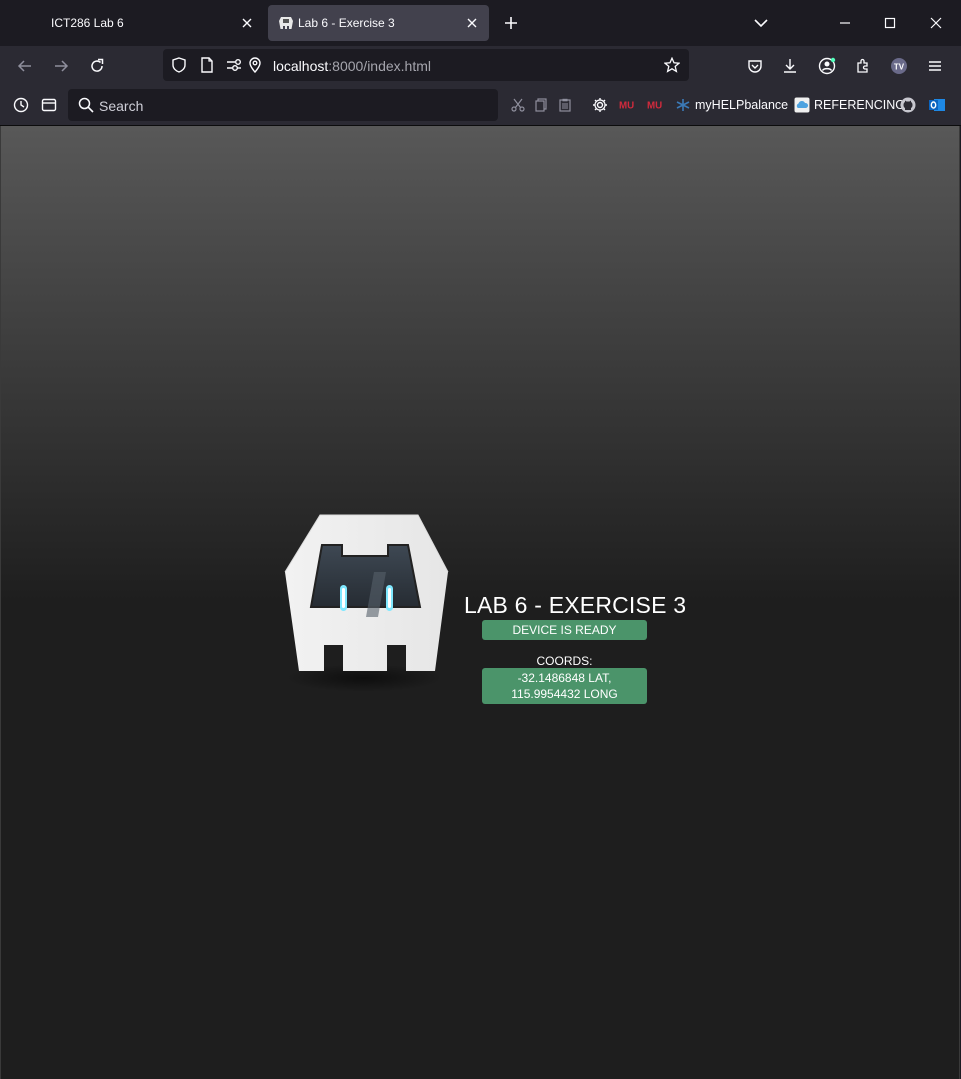 This screenshot has height=1079, width=961. I want to click on bookmark-mu-1: MU, so click(629, 105).